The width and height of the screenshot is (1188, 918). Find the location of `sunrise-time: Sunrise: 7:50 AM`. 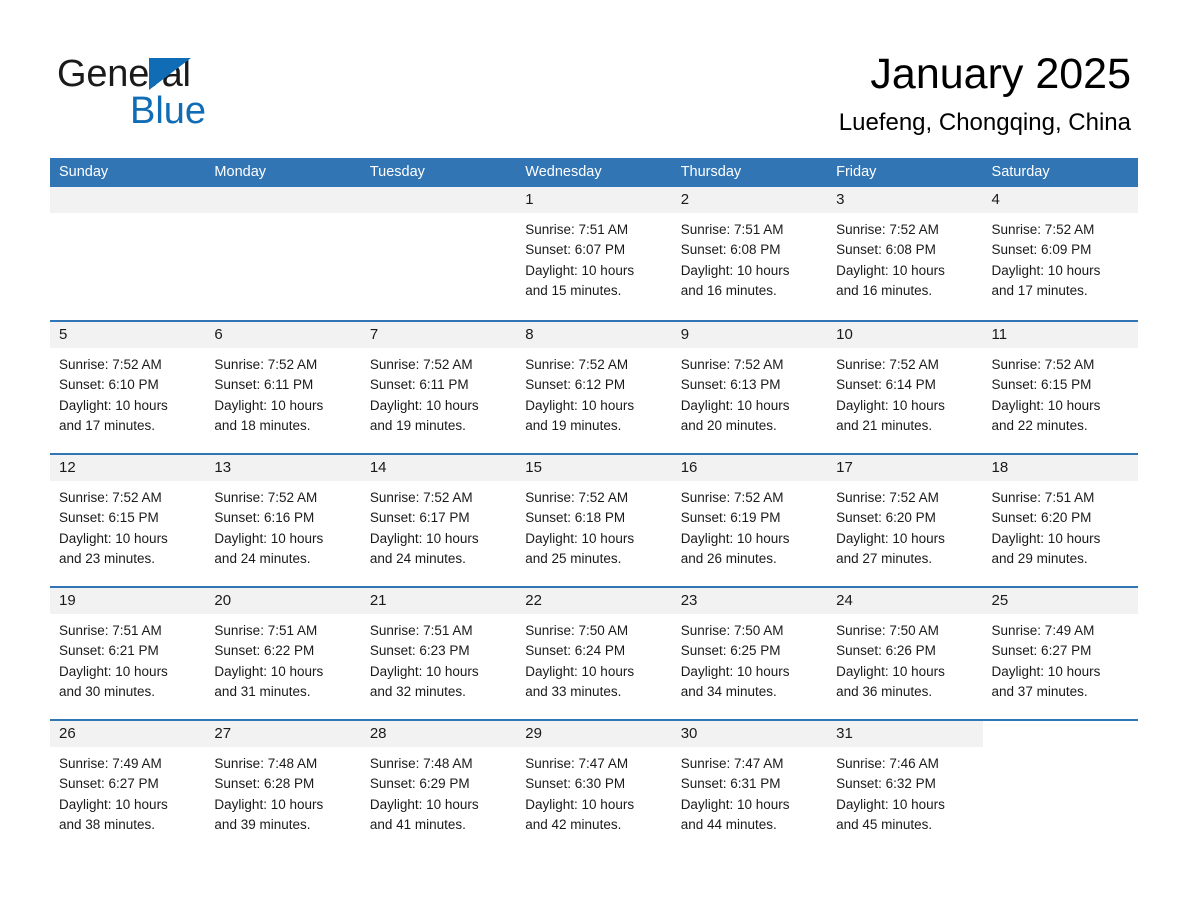

sunrise-time: Sunrise: 7:50 AM is located at coordinates (732, 630).